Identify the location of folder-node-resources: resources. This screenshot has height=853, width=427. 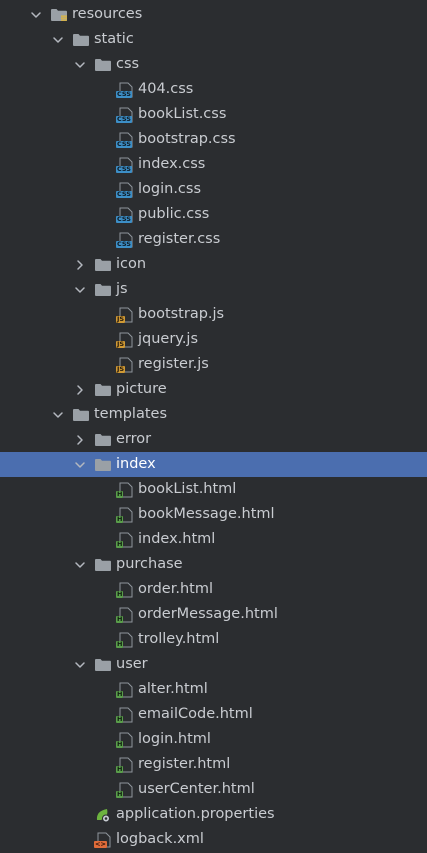
(213, 14).